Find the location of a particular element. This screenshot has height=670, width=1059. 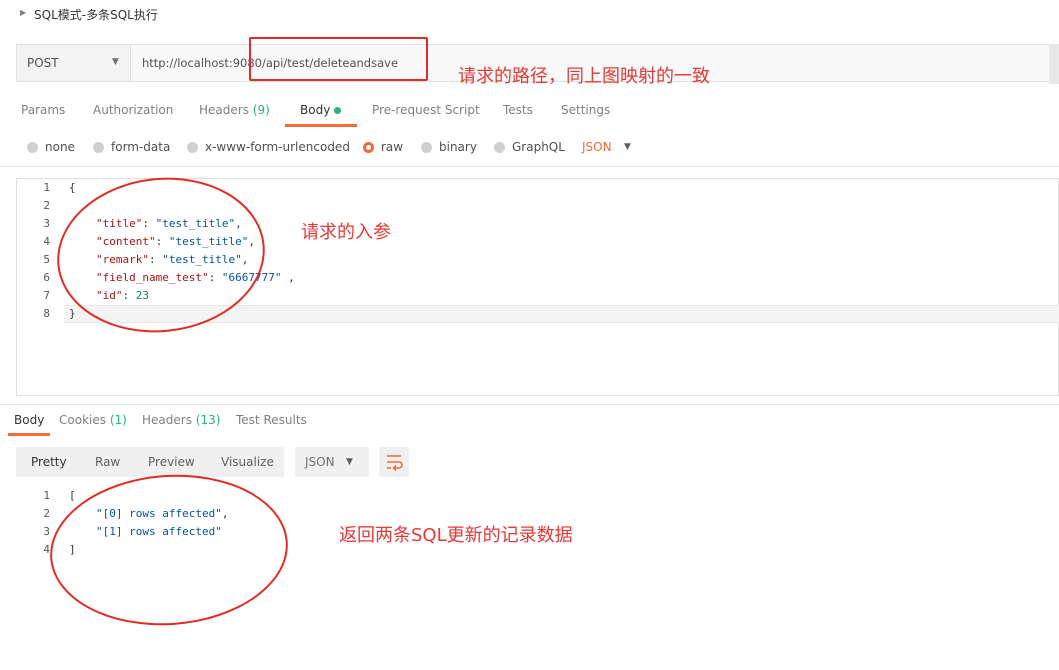

line-number: 5 is located at coordinates (46, 259).